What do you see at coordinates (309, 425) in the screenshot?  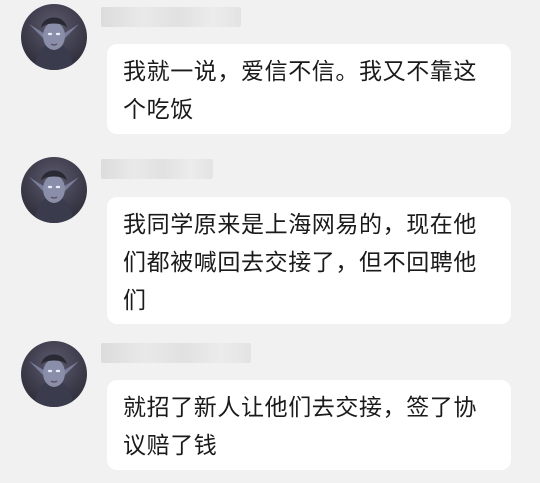 I see `message-bubble: 就招了新人让他们去交接，签了协议赔了钱` at bounding box center [309, 425].